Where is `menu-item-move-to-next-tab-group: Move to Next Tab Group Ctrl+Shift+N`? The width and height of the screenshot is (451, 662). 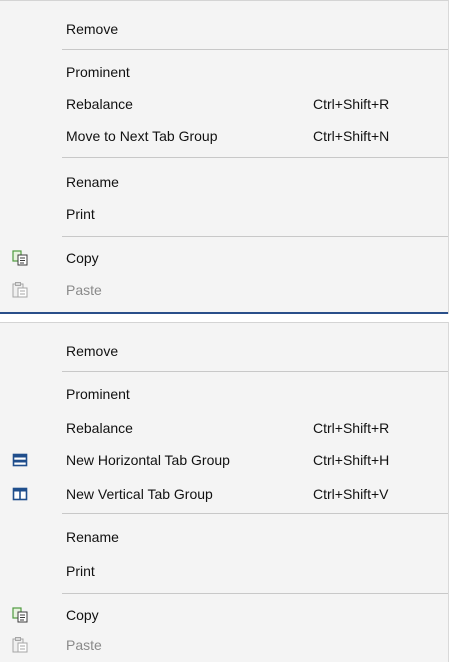
menu-item-move-to-next-tab-group: Move to Next Tab Group Ctrl+Shift+N is located at coordinates (224, 136).